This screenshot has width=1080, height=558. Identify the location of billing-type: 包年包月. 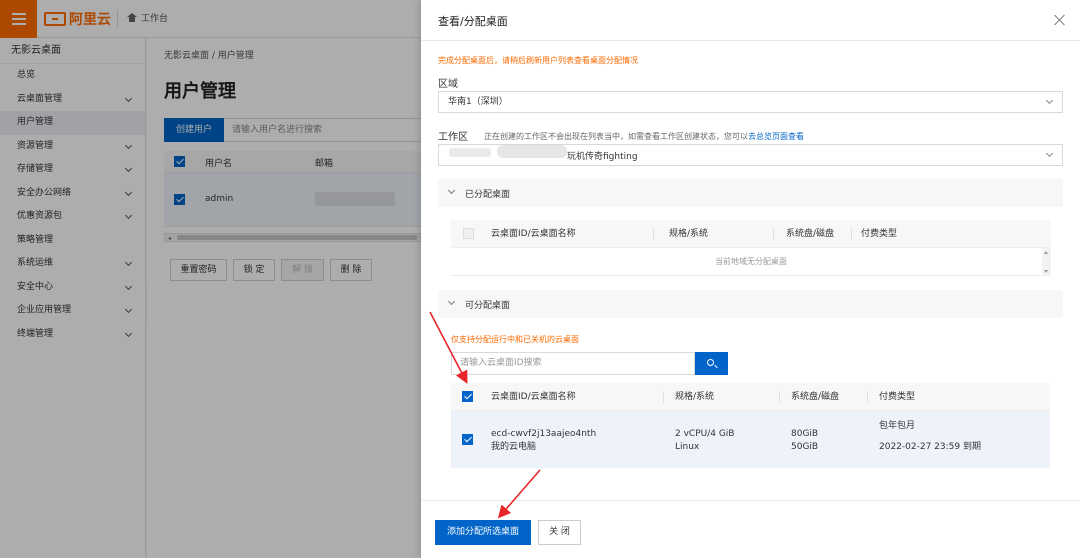
(897, 426).